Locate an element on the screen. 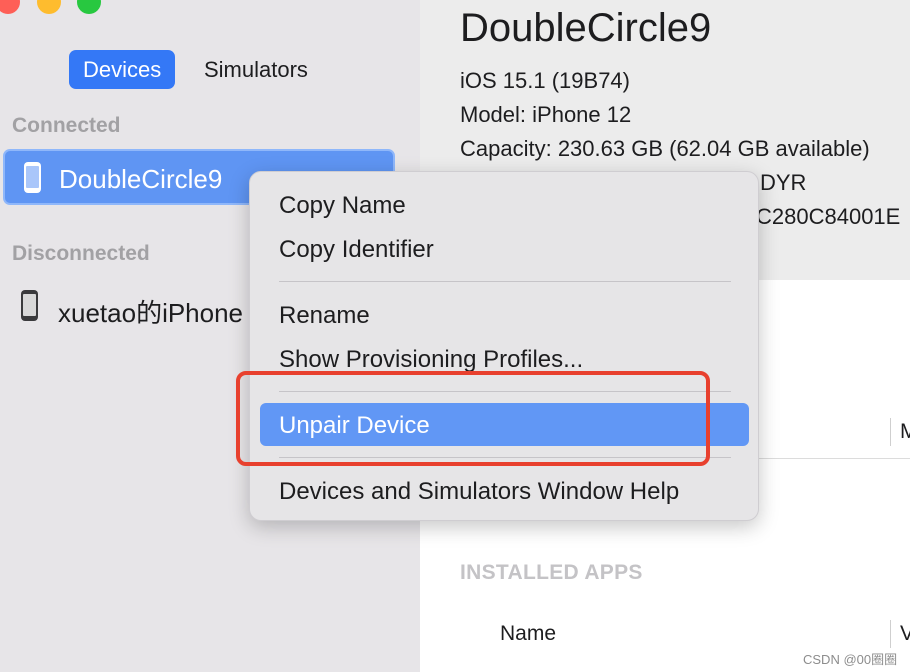  menu-separator is located at coordinates (505, 281).